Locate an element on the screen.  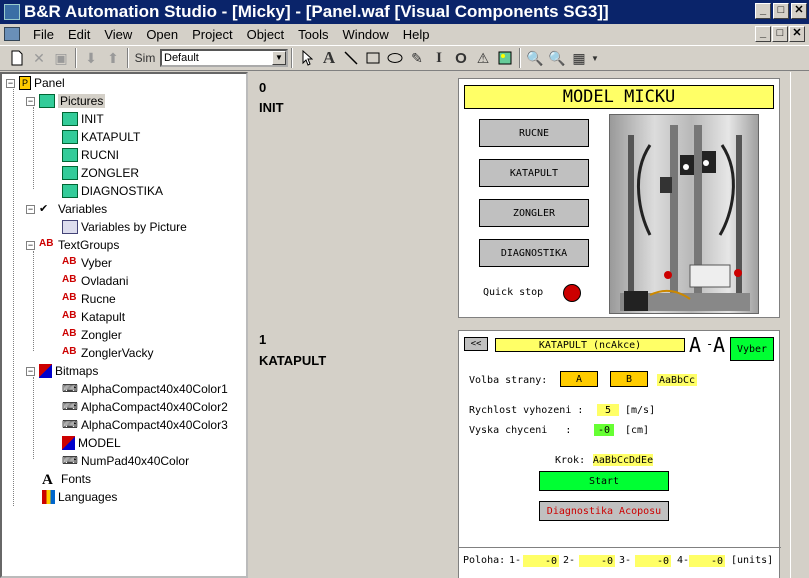
menu-open: Open is located at coordinates (162, 34).